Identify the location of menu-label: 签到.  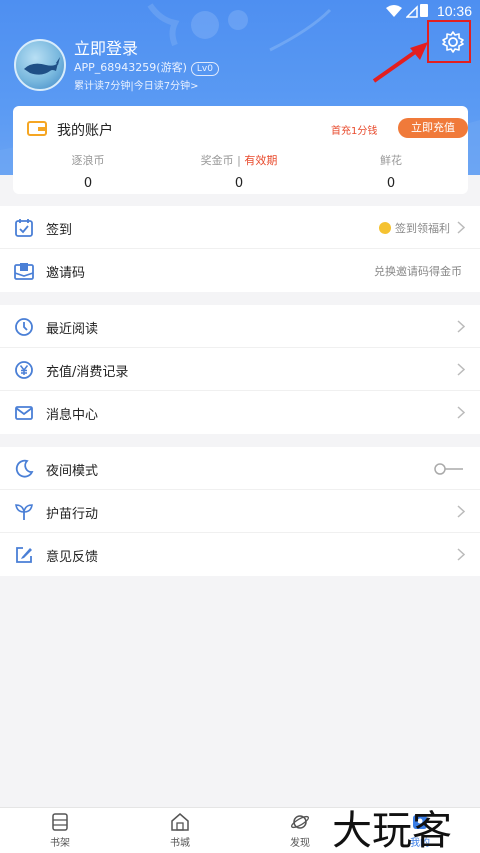
(59, 230).